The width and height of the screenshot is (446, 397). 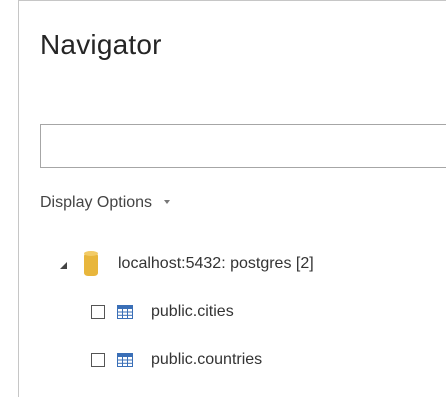 I want to click on display-options-label: Display Options, so click(x=96, y=202).